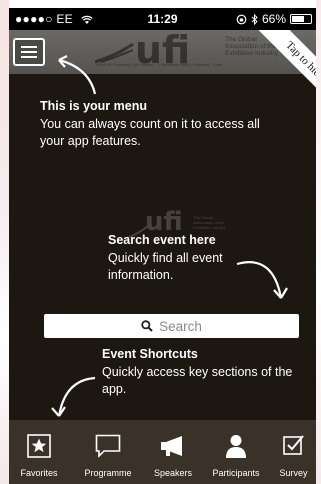 The width and height of the screenshot is (321, 484). What do you see at coordinates (29, 52) in the screenshot?
I see `menu-button` at bounding box center [29, 52].